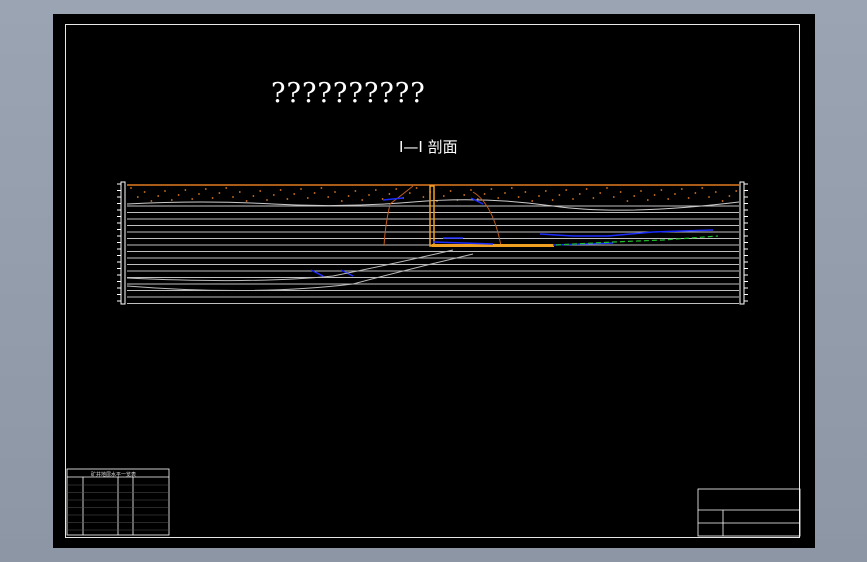 The height and width of the screenshot is (562, 867). What do you see at coordinates (123, 243) in the screenshot?
I see `left-scale` at bounding box center [123, 243].